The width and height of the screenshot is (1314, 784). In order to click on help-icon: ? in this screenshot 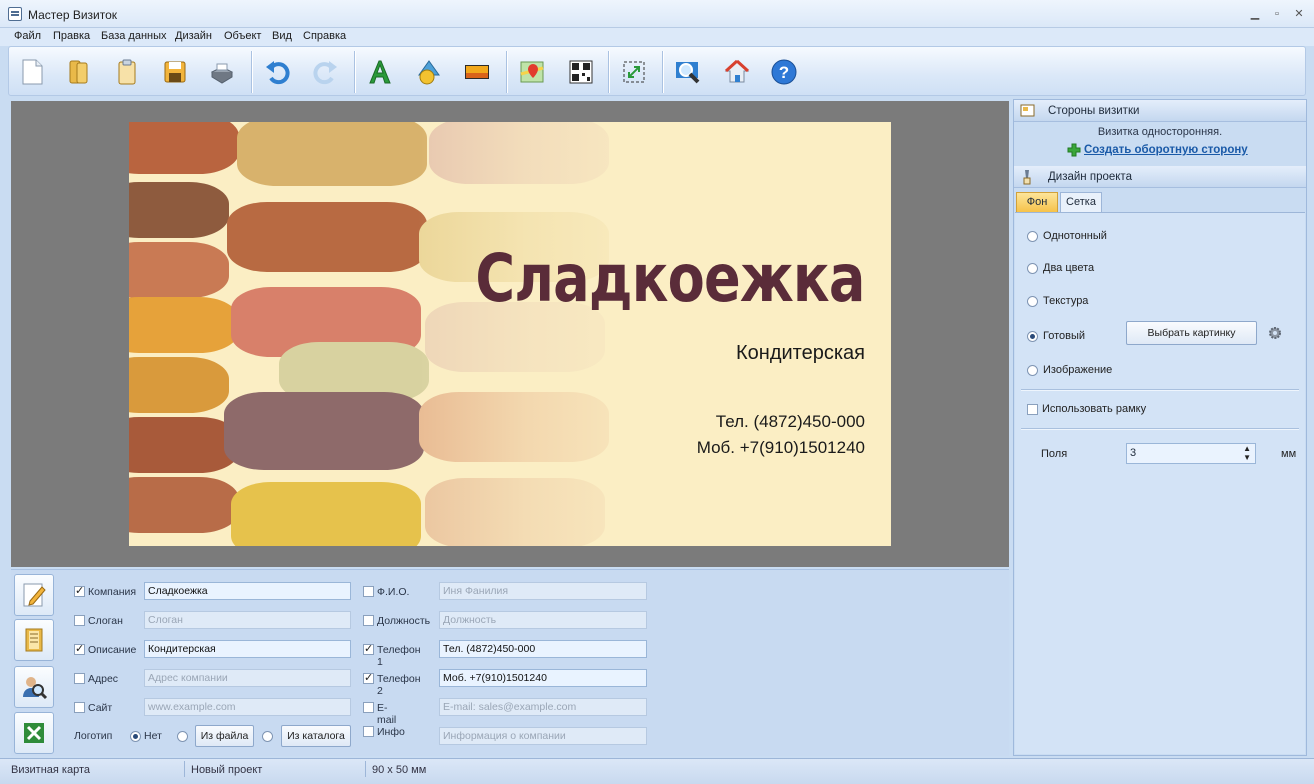, I will do `click(784, 72)`.